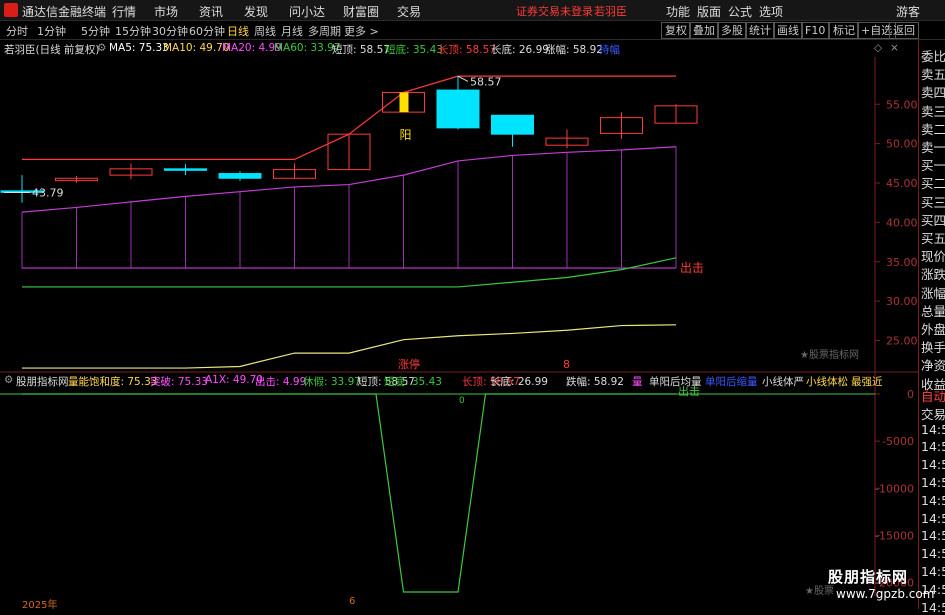  What do you see at coordinates (170, 31) in the screenshot?
I see `period-30min: 30分钟` at bounding box center [170, 31].